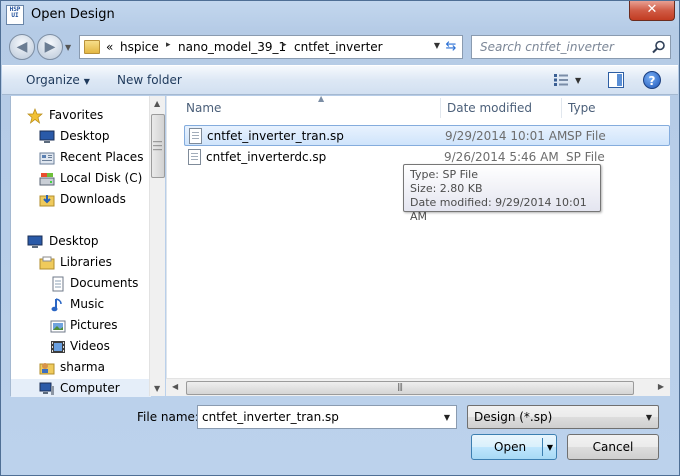 The image size is (680, 476). I want to click on scroll-grip-icon: ― ― ―, so click(157, 146).